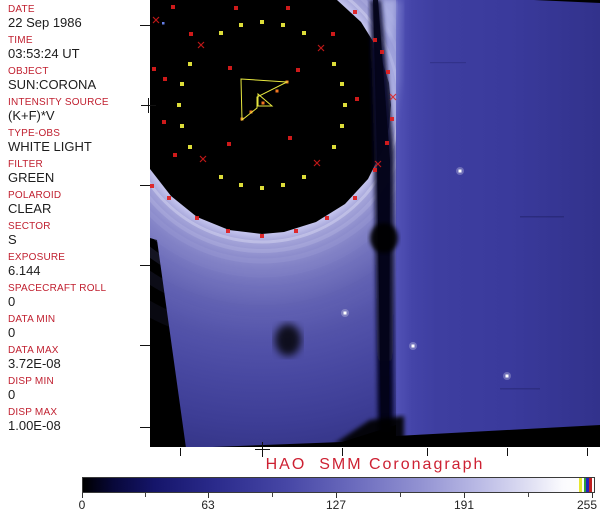 Image resolution: width=600 pixels, height=512 pixels. I want to click on metadata-item: TYPE-OBS WHITE LIGHT, so click(79, 141).